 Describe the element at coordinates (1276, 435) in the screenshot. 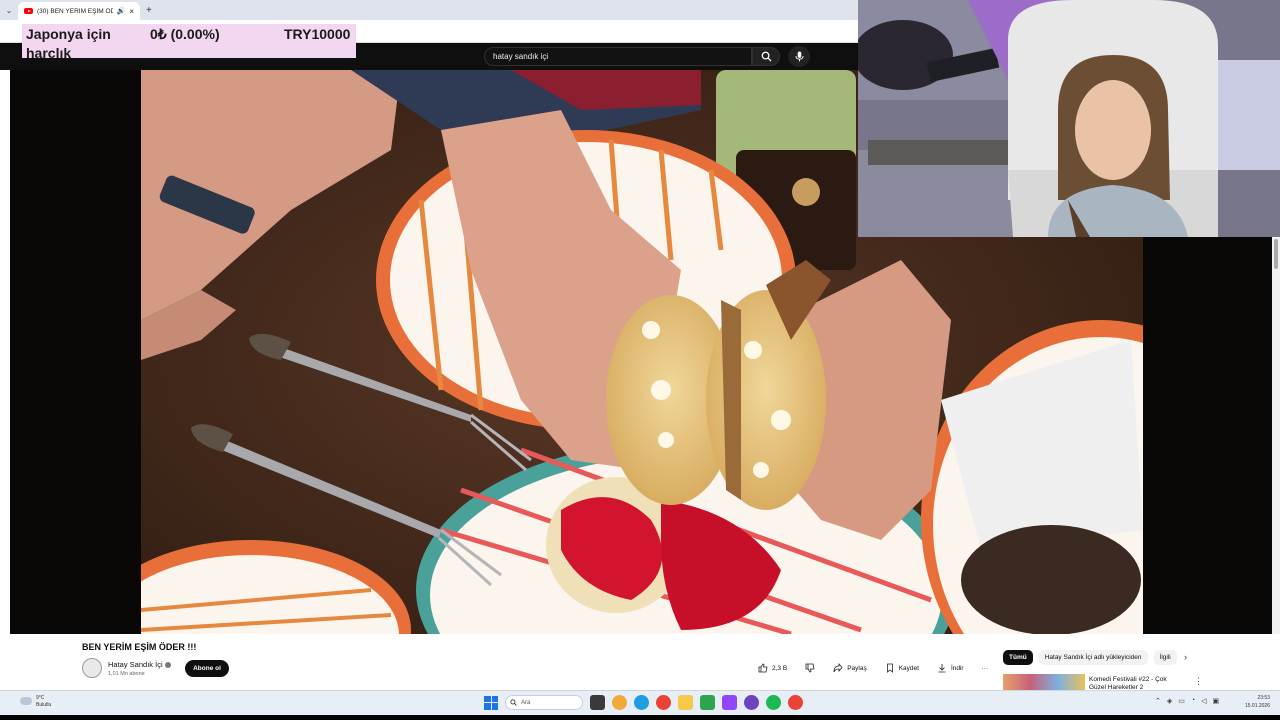

I see `page-scrollbar` at that location.